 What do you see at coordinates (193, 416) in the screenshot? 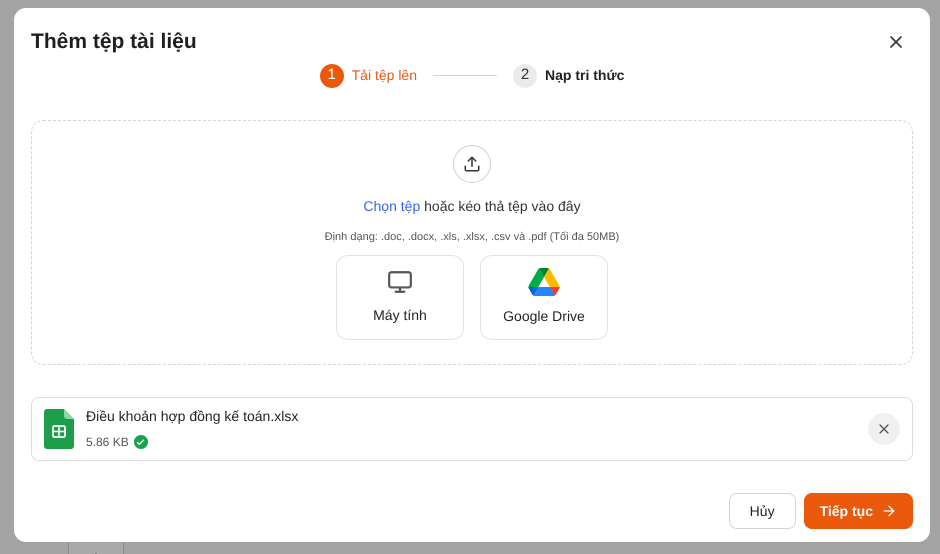
I see `file-name: Điều khoản hợp đồng kế toán.xlsx` at bounding box center [193, 416].